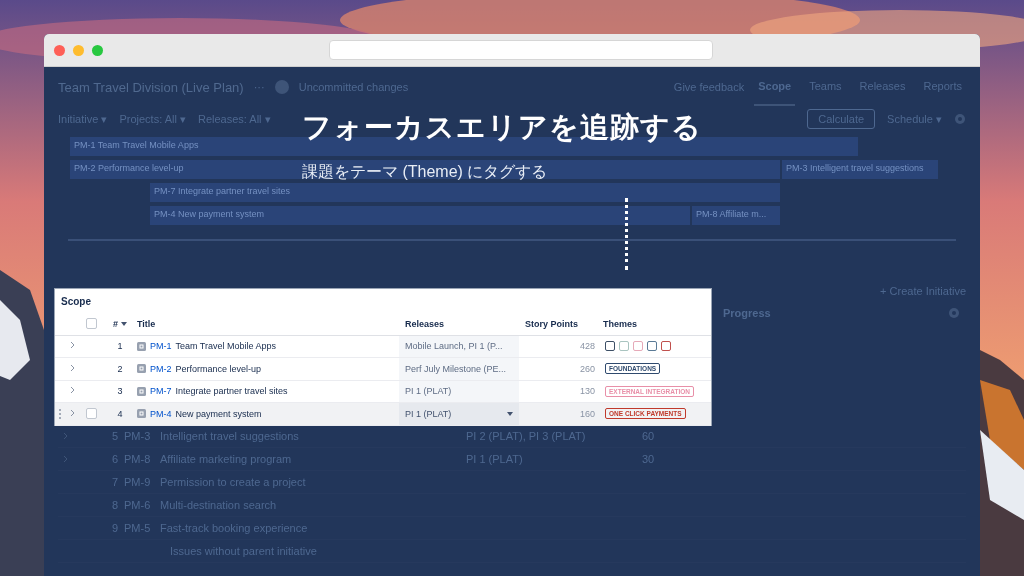 This screenshot has width=1024, height=576. What do you see at coordinates (425, 172) in the screenshot?
I see `subtitle: 課題をテーマ (Theme) にタグする` at bounding box center [425, 172].